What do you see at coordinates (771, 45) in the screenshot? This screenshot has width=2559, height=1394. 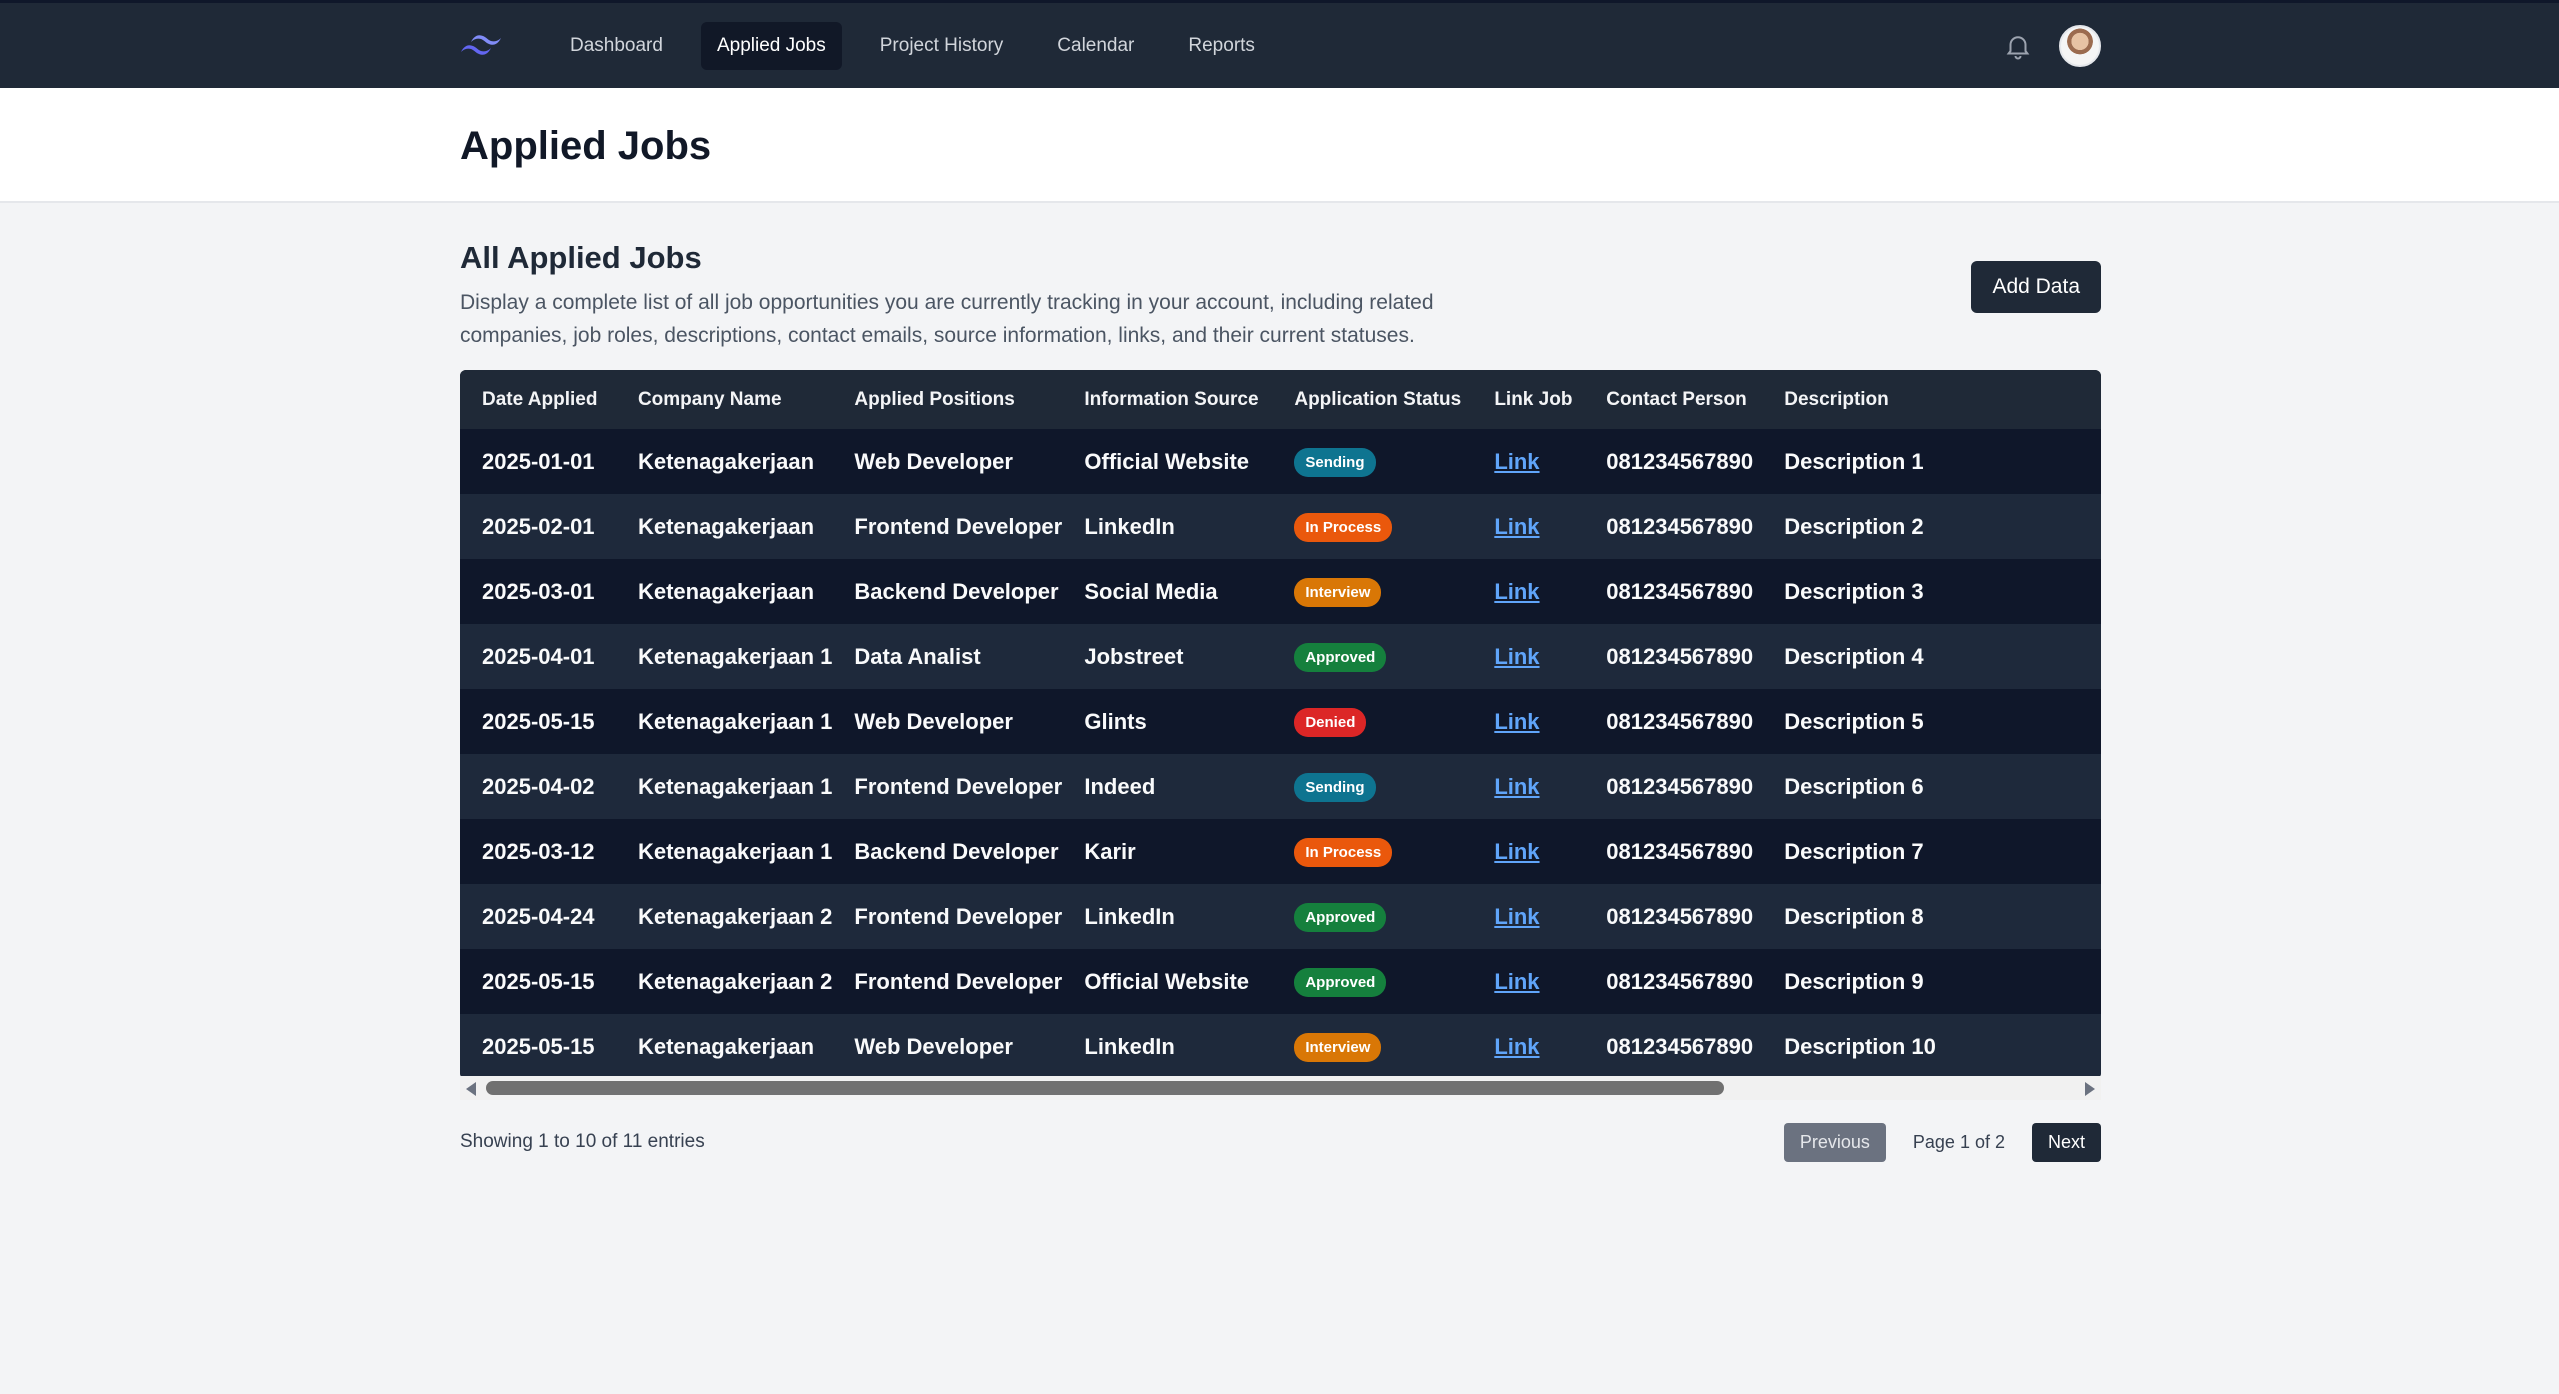 I see `nav-link-applied-jobs: Applied Jobs` at bounding box center [771, 45].